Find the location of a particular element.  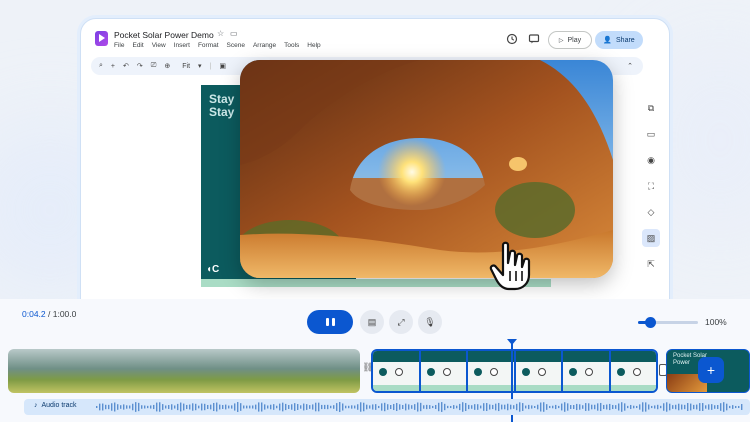

paint-format-icon: ⎚ is located at coordinates (154, 66).